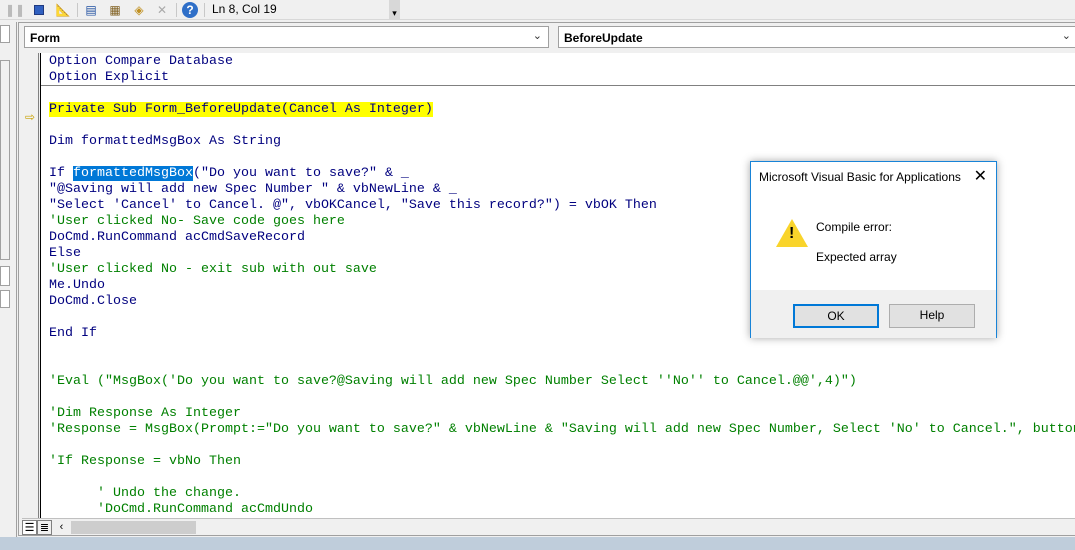 The image size is (1075, 550). What do you see at coordinates (177, 237) in the screenshot?
I see `code-line: DoCmd.RunCommand acCmdSaveRecord` at bounding box center [177, 237].